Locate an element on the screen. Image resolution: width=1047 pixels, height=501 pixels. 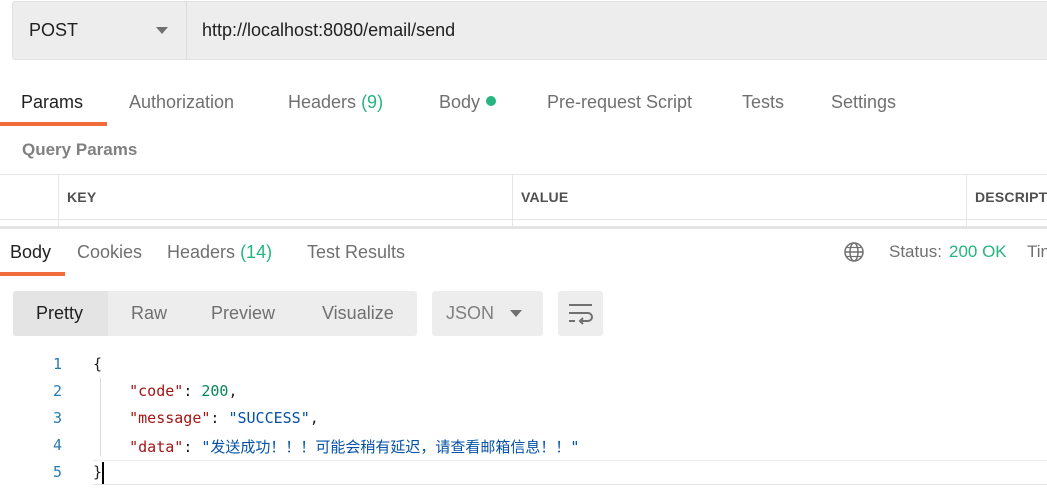
code-line-2: "code": 200, is located at coordinates (165, 391).